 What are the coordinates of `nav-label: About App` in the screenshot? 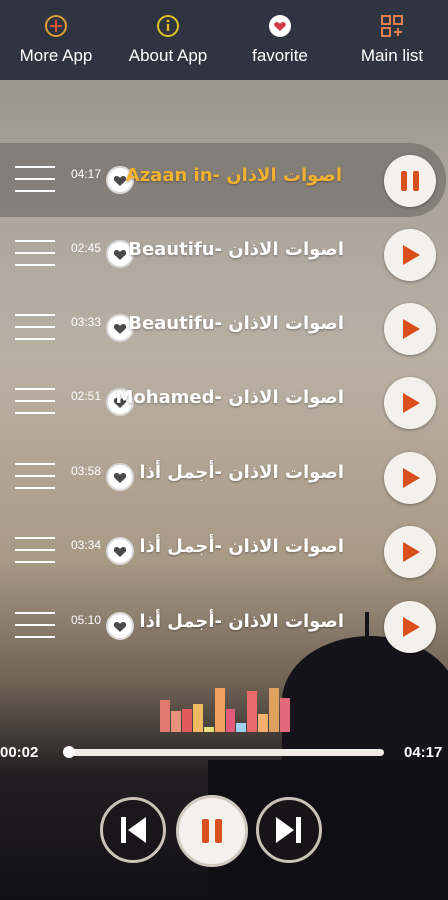 It's located at (168, 55).